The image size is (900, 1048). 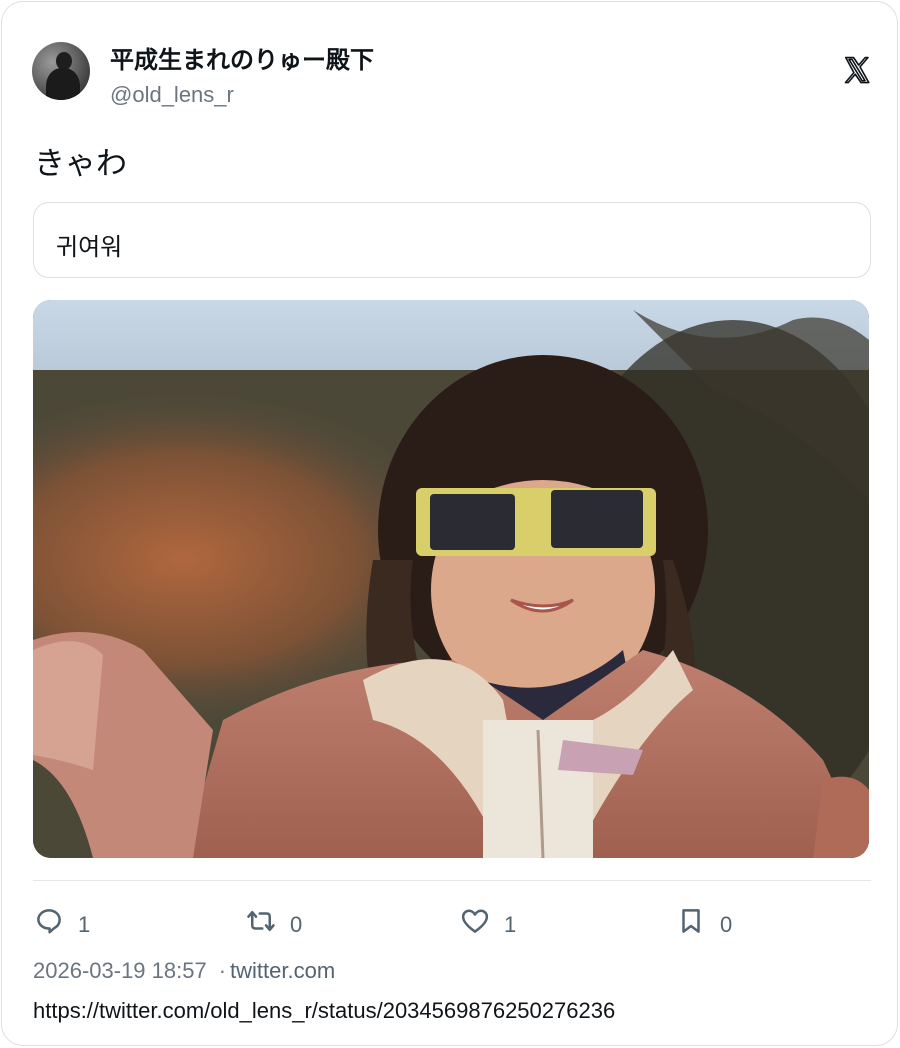 I want to click on timestamp: 2026-03-19 18:57, so click(x=120, y=970).